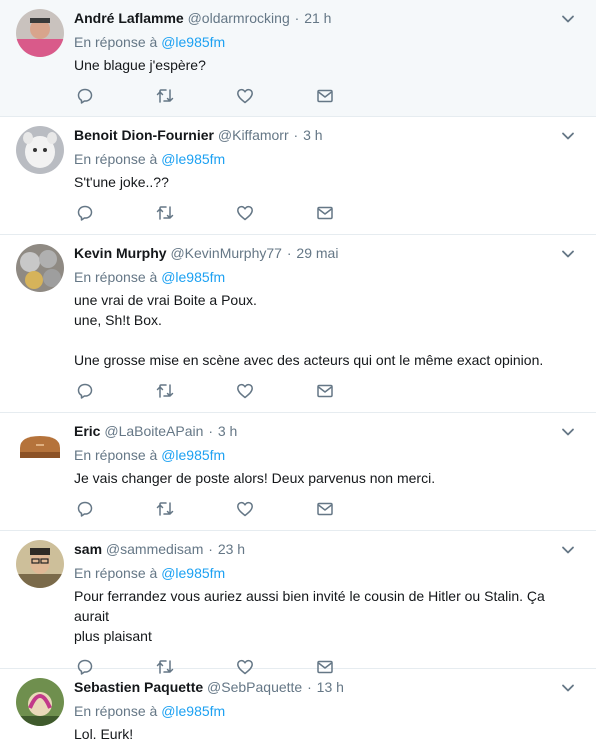 Image resolution: width=596 pixels, height=746 pixels. What do you see at coordinates (239, 18) in the screenshot?
I see `author-handle: @oldarmrocking` at bounding box center [239, 18].